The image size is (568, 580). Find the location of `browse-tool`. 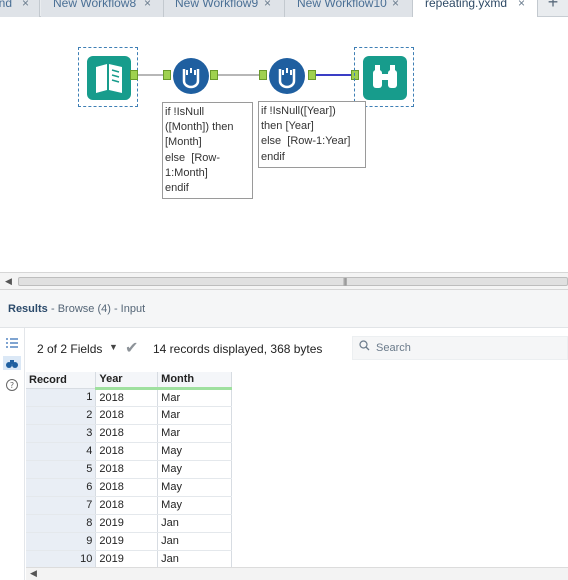

browse-tool is located at coordinates (384, 77).